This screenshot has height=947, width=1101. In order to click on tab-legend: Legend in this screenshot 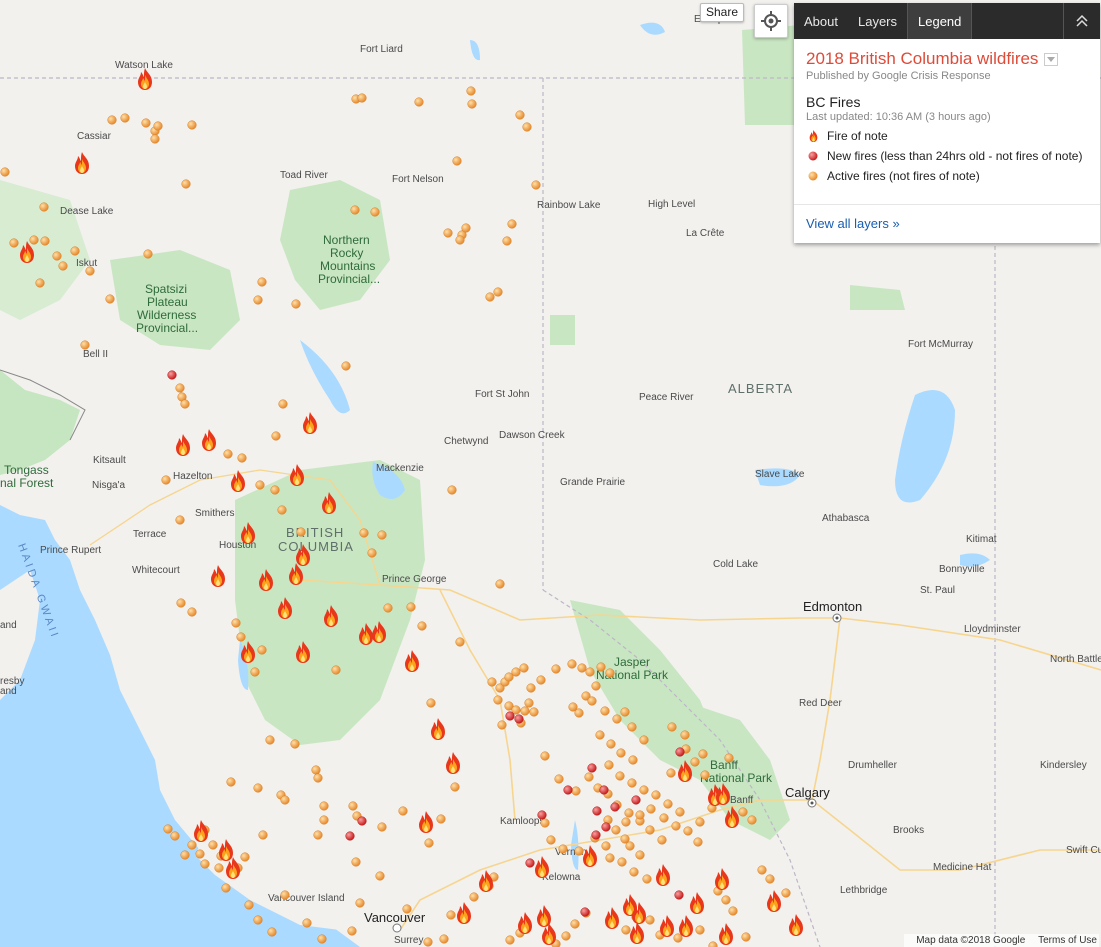, I will do `click(940, 21)`.